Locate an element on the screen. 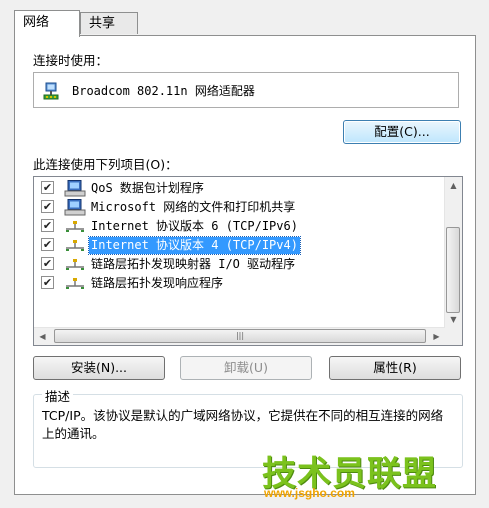 Image resolution: width=489 pixels, height=508 pixels. list-item-selected: ✔ Internet 协议版本 4 (TCP/IPv4) is located at coordinates (236, 245).